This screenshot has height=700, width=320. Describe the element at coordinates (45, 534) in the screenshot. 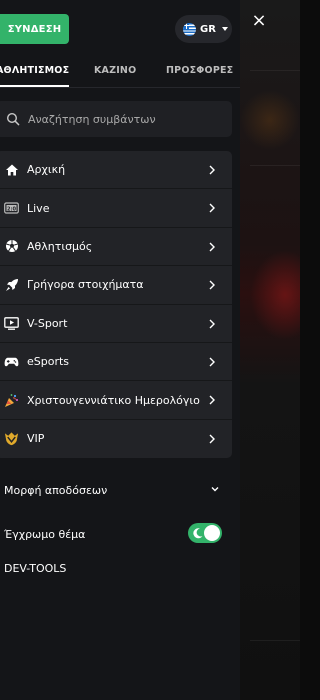

I see `color-theme-label: Έγχρωμο θέμα` at that location.